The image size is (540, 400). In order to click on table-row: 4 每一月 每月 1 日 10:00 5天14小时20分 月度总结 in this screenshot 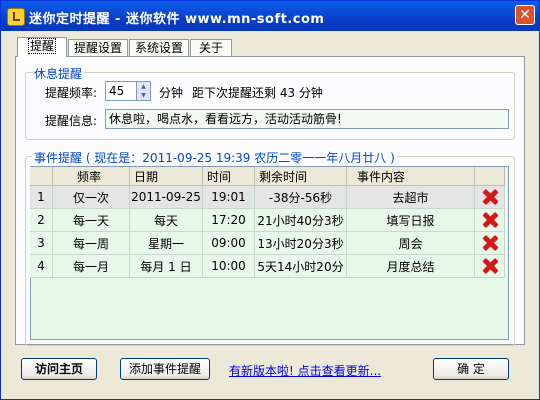, I will do `click(267, 266)`.